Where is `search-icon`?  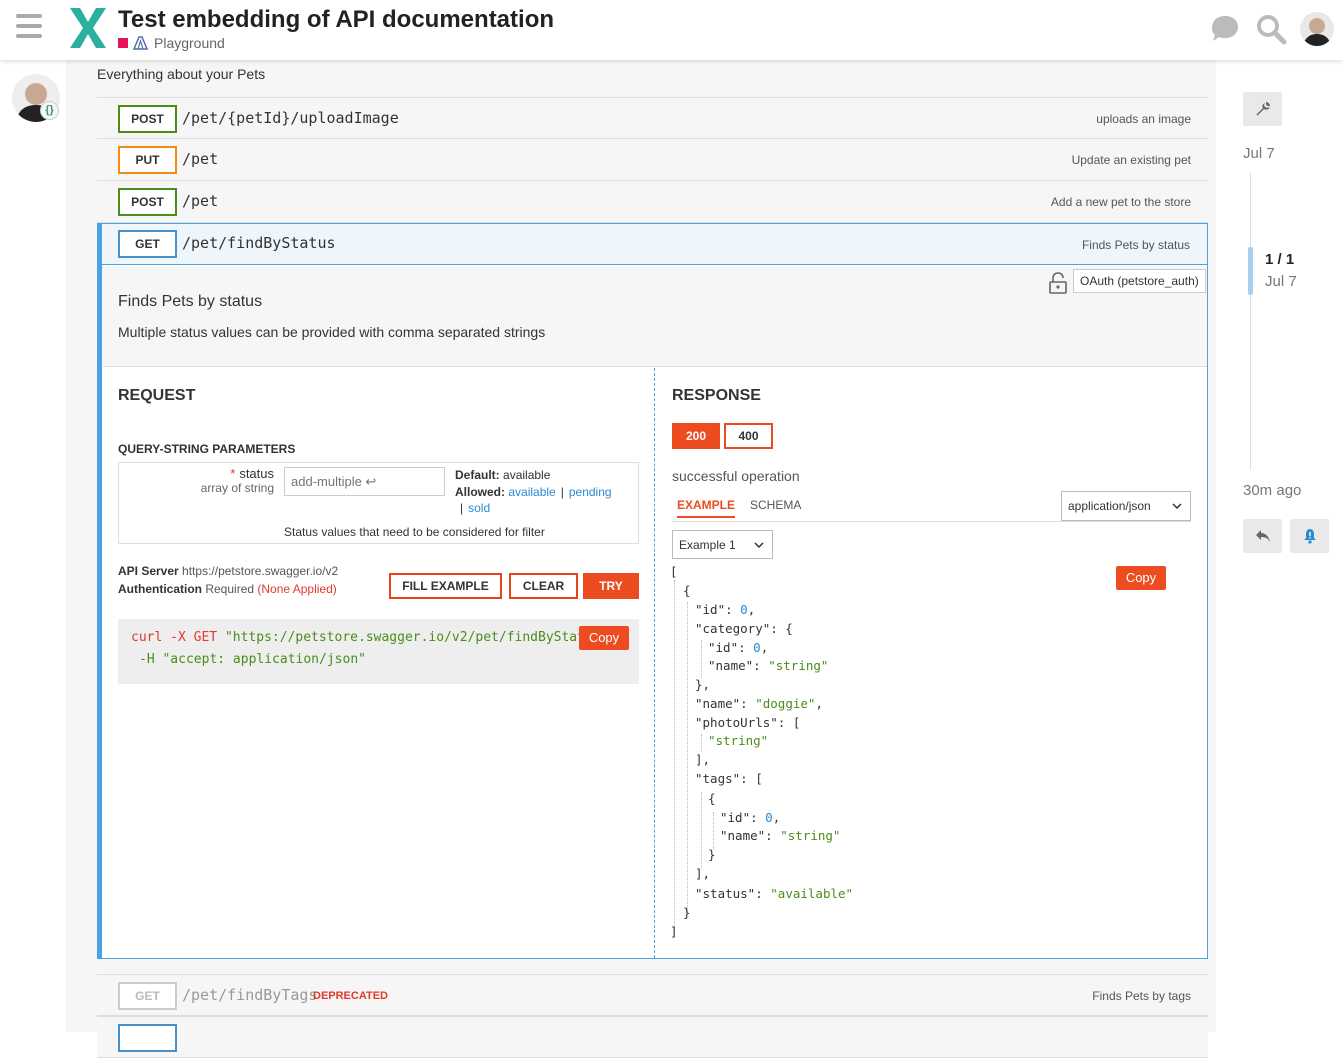
search-icon is located at coordinates (1271, 29).